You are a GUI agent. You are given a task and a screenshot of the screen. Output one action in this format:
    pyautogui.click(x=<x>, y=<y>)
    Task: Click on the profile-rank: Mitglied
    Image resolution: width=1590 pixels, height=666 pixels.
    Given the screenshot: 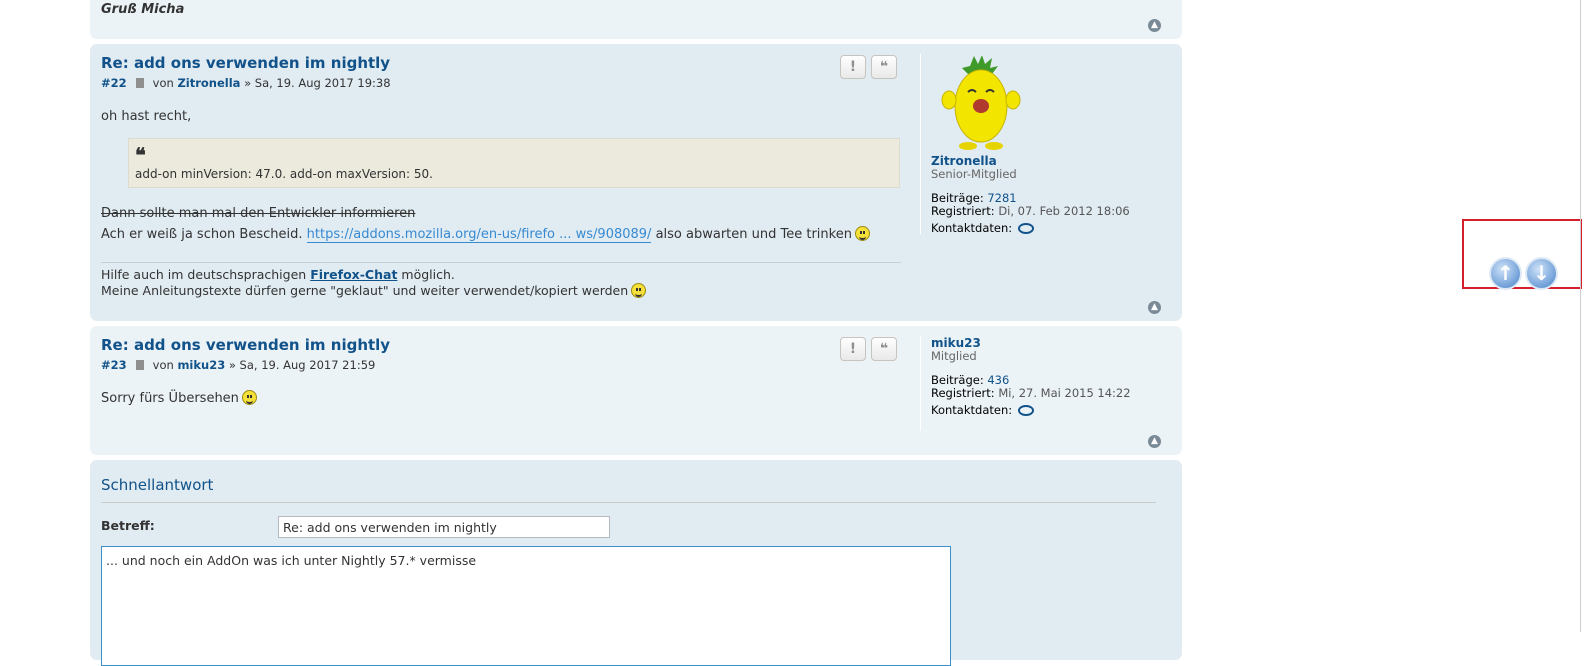 What is the action you would take?
    pyautogui.click(x=954, y=356)
    